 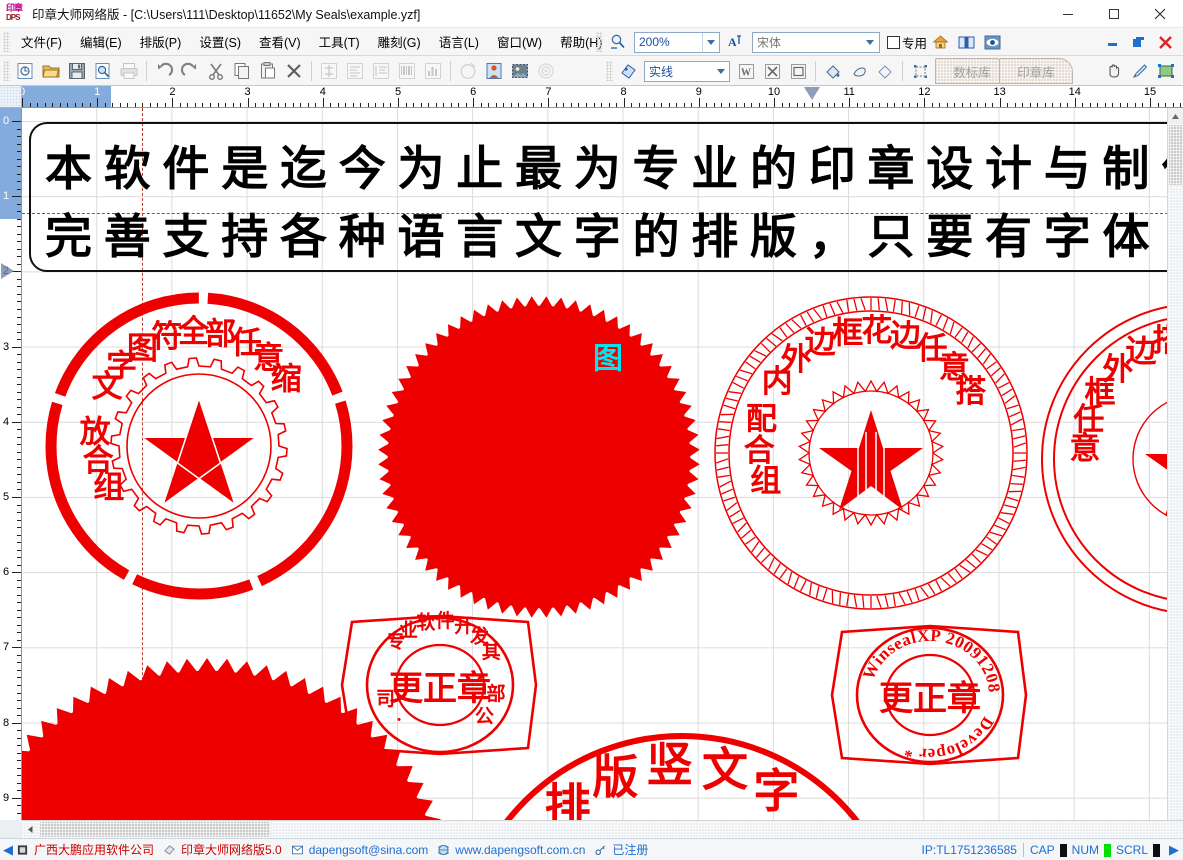 What do you see at coordinates (1174, 850) in the screenshot?
I see `status-right-arrow-icon: ▶` at bounding box center [1174, 850].